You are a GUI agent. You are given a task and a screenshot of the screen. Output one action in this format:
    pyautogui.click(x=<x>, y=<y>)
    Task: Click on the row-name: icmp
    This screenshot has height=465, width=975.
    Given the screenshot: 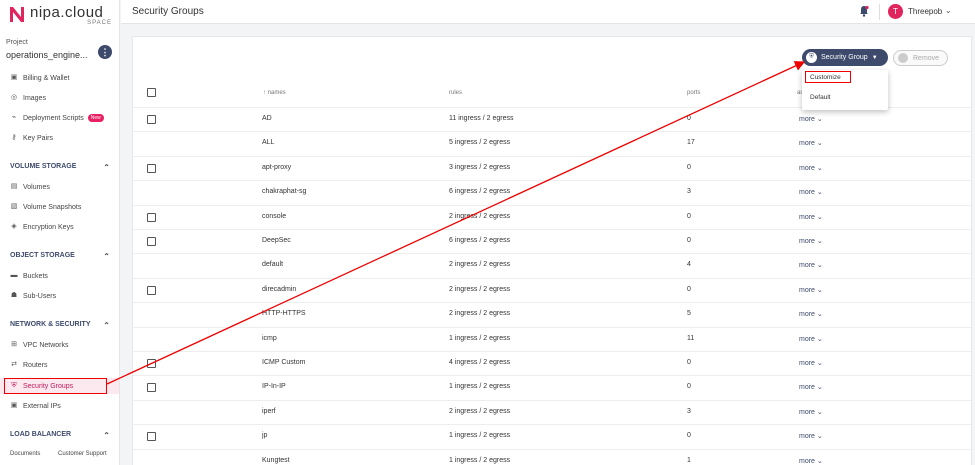 What is the action you would take?
    pyautogui.click(x=269, y=338)
    